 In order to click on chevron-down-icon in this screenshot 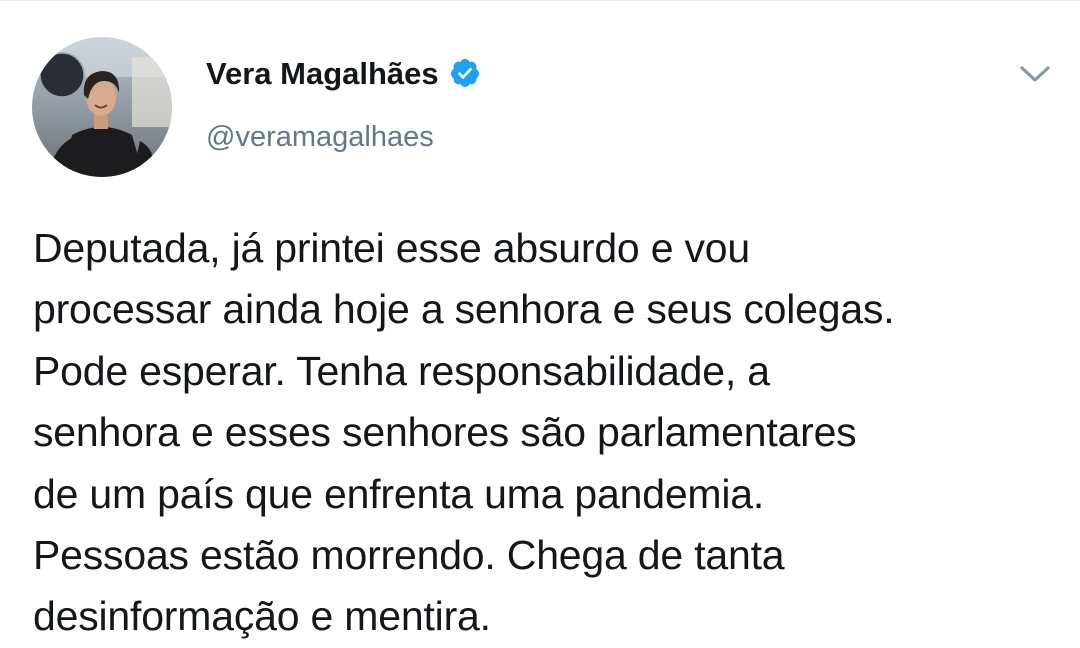, I will do `click(1035, 74)`.